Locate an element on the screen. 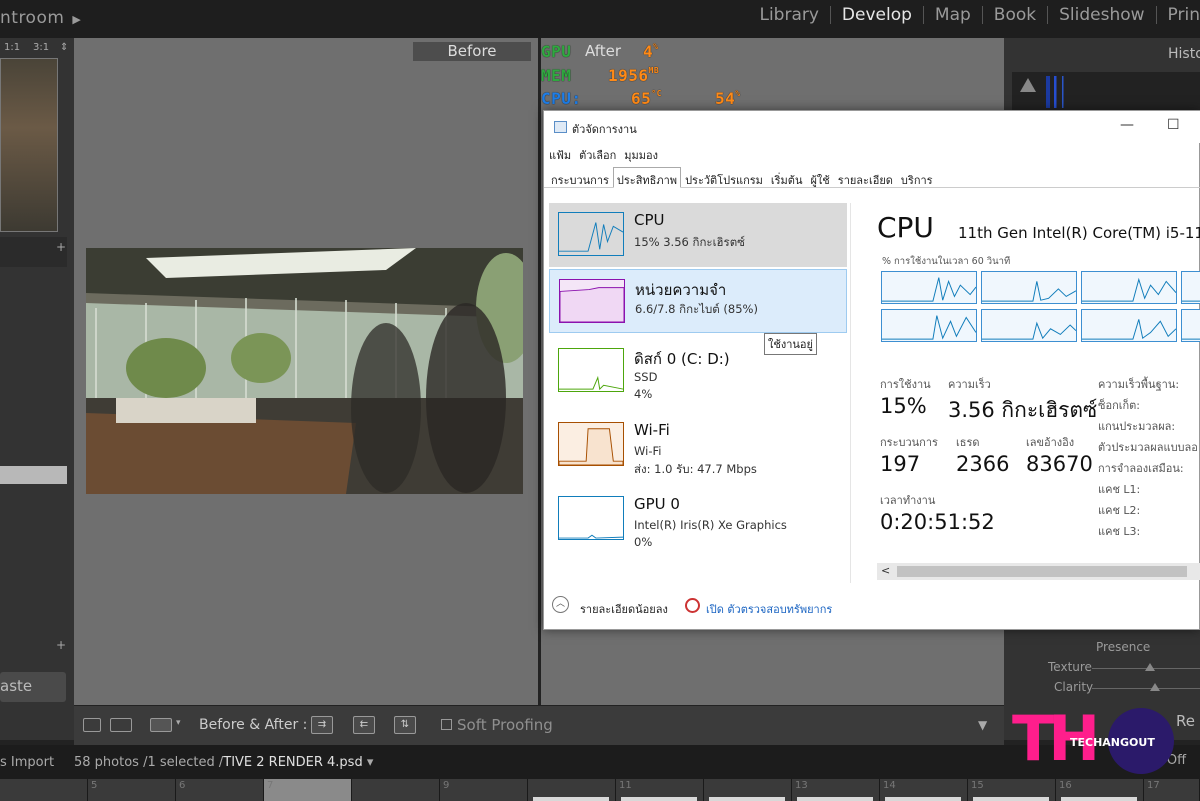  module-slideshow: Slideshow is located at coordinates (1101, 15).